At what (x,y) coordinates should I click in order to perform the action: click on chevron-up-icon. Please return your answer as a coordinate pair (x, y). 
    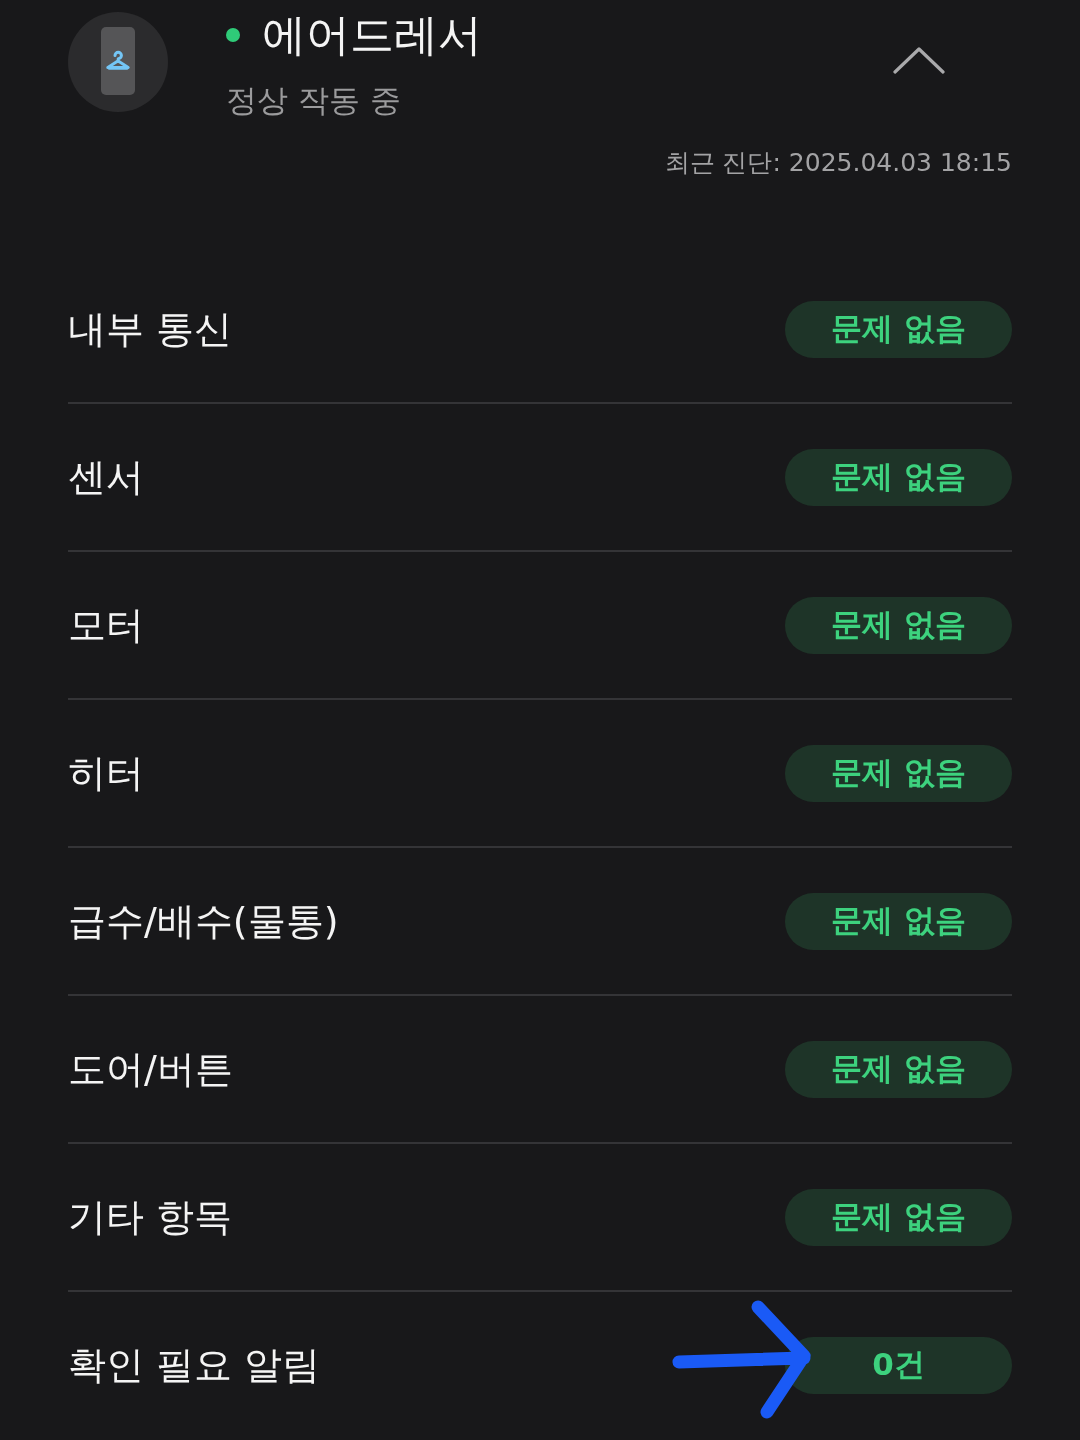
    Looking at the image, I should click on (919, 60).